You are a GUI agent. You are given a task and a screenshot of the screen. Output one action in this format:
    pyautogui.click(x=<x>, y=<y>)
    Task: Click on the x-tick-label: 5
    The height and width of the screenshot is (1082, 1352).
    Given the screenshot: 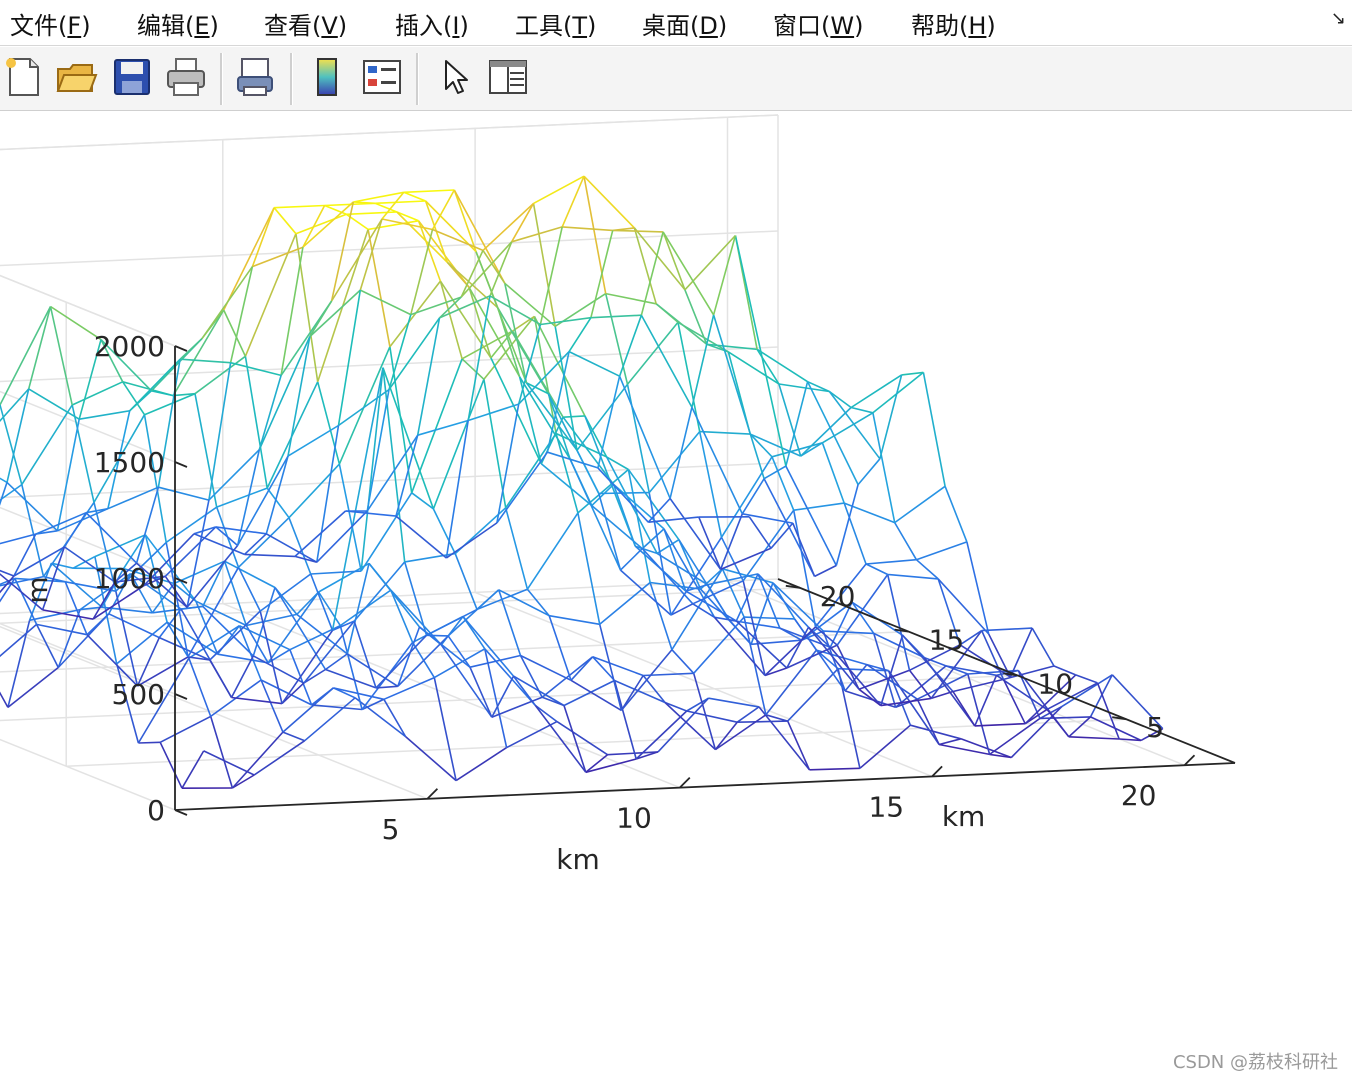 What is the action you would take?
    pyautogui.click(x=391, y=829)
    